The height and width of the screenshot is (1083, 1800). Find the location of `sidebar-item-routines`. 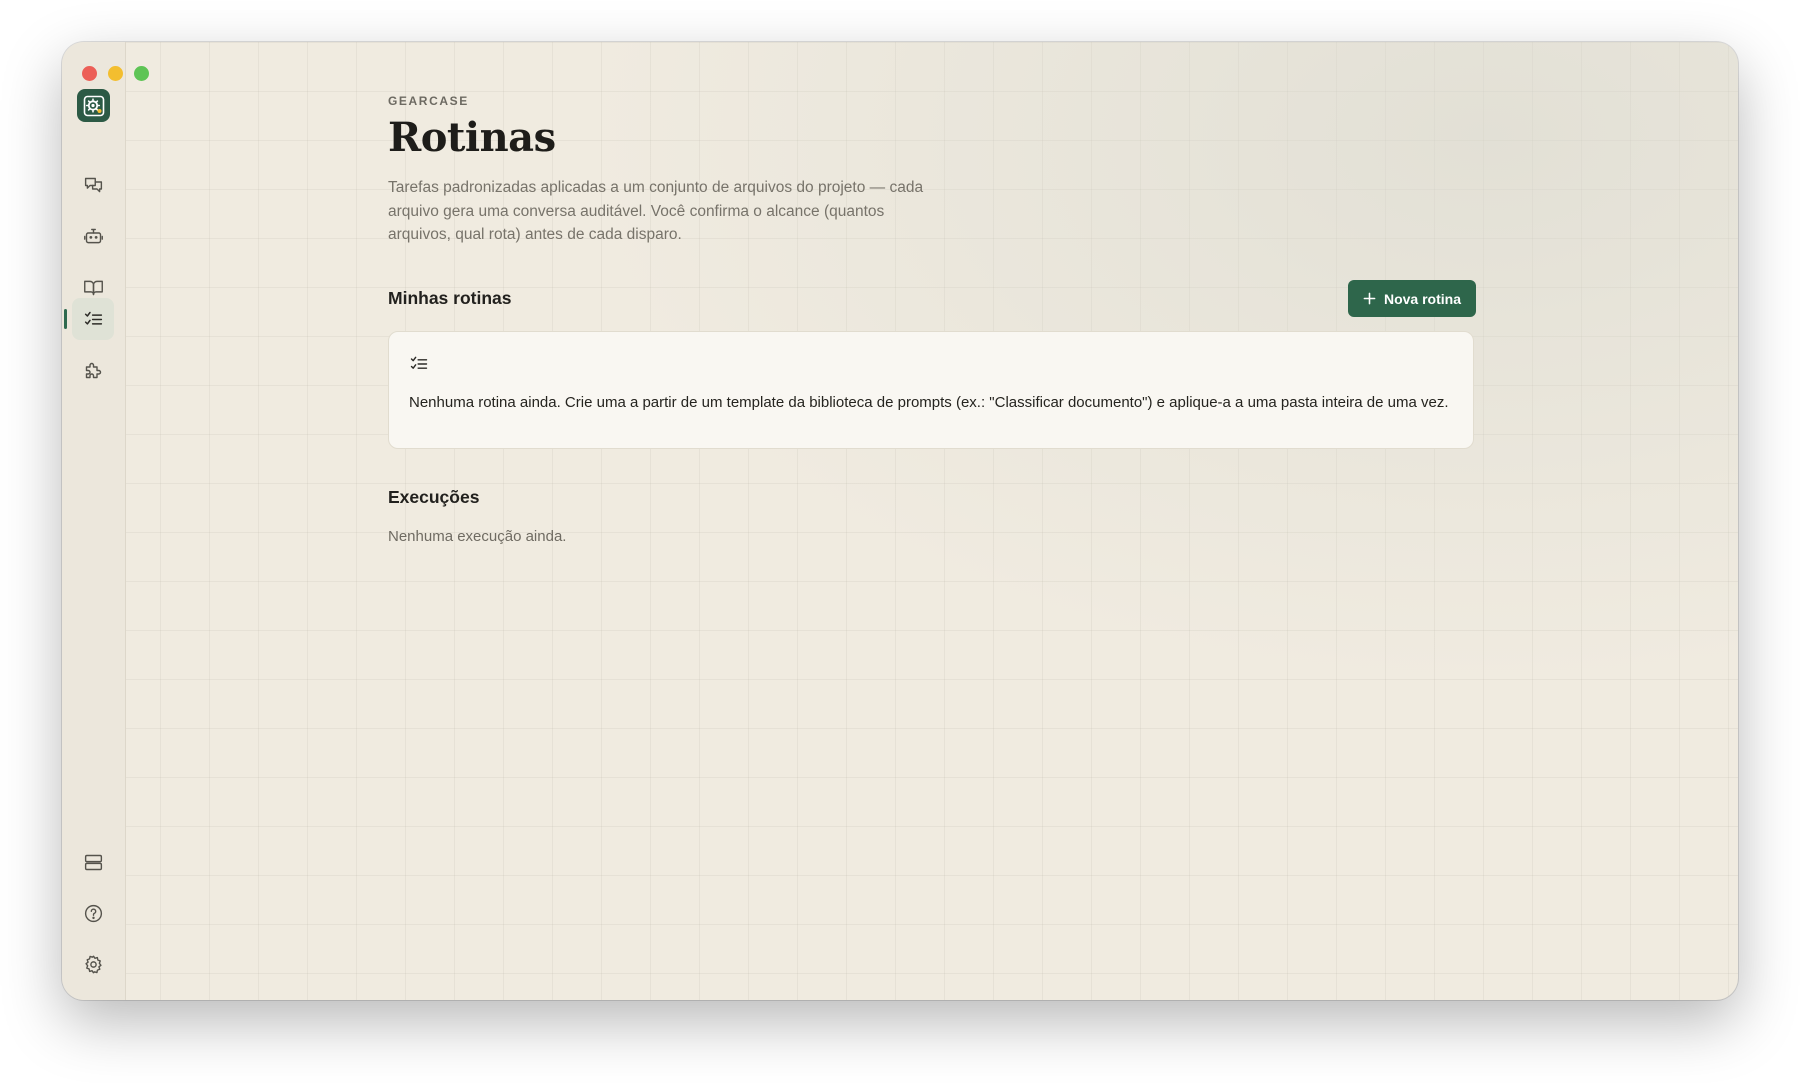

sidebar-item-routines is located at coordinates (93, 319).